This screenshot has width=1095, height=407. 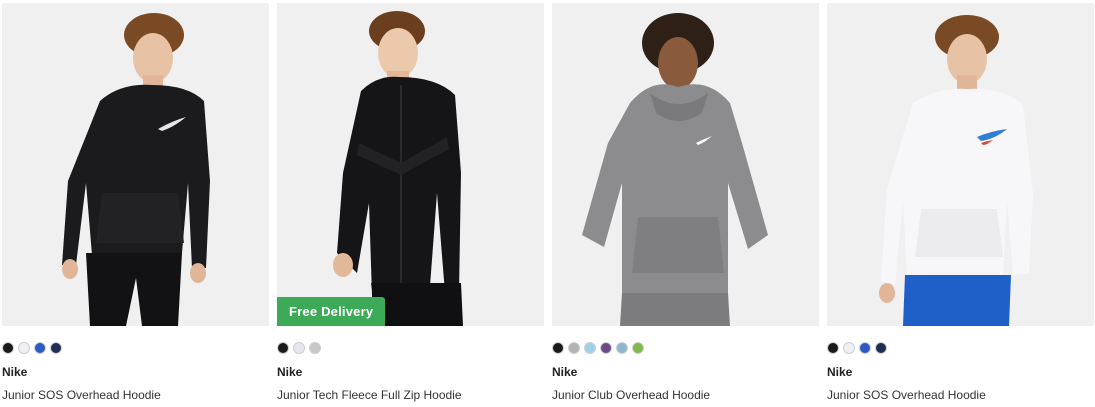 I want to click on boy-white-hoodie-image, so click(x=956, y=170).